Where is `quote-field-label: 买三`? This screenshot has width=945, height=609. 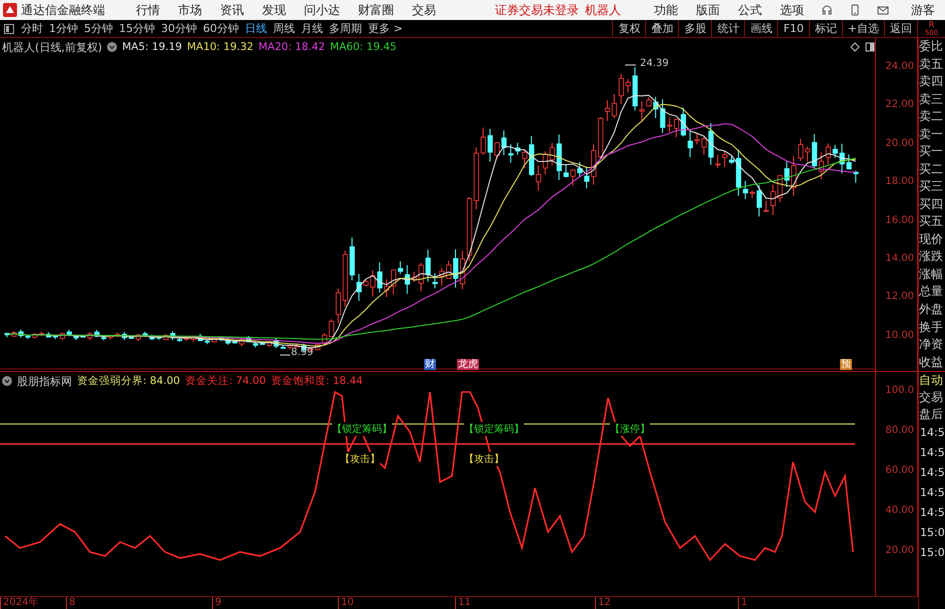
quote-field-label: 买三 is located at coordinates (931, 187).